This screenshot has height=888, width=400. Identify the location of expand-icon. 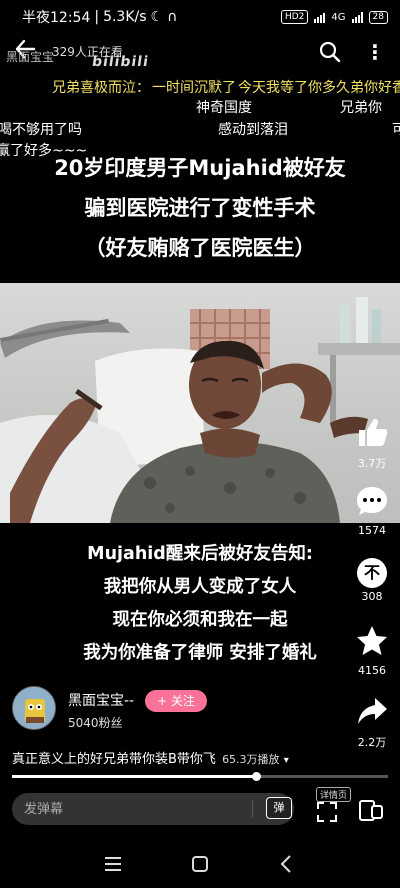
(327, 812).